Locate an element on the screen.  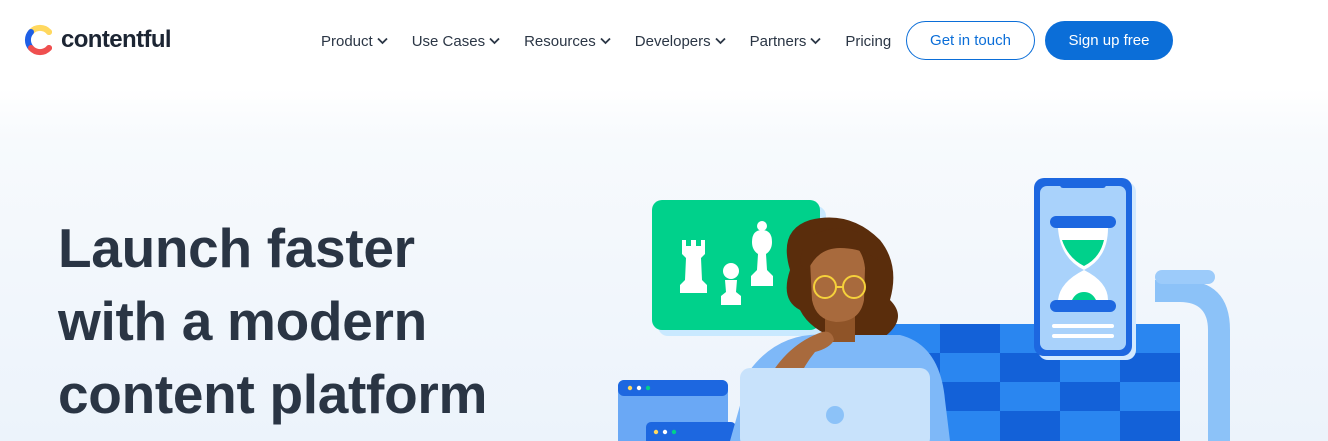
nav-item-pricing: Pricing is located at coordinates (868, 41).